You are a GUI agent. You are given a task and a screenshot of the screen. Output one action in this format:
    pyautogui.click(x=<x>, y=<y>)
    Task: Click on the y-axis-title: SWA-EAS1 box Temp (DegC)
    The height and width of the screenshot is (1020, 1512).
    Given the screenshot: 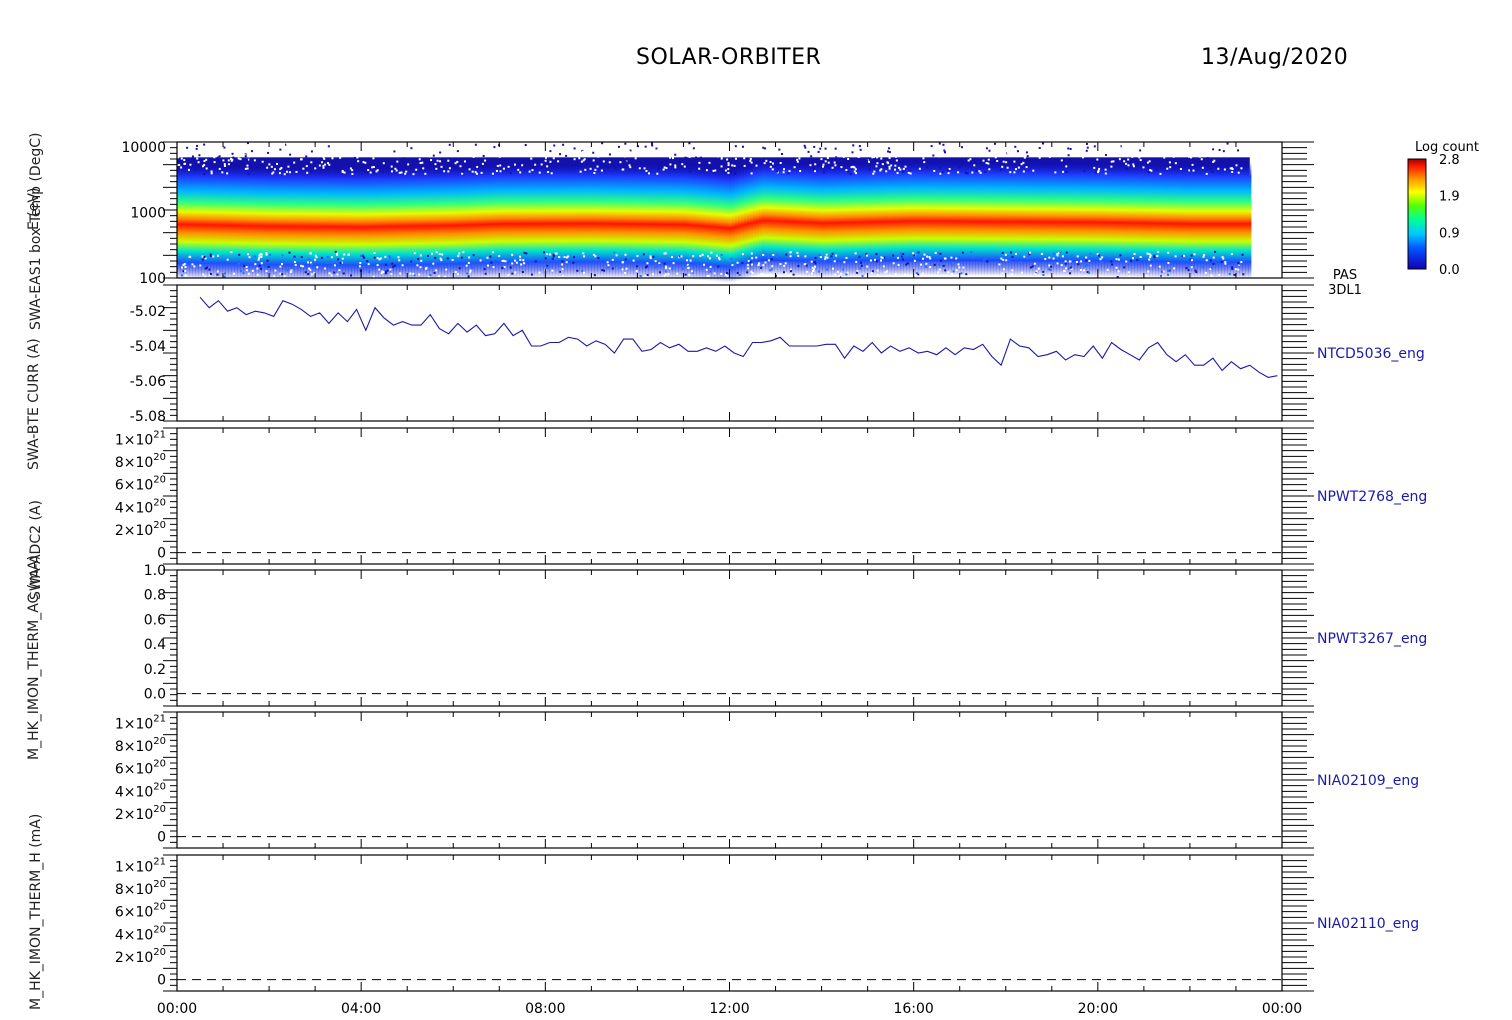 What is the action you would take?
    pyautogui.click(x=36, y=231)
    